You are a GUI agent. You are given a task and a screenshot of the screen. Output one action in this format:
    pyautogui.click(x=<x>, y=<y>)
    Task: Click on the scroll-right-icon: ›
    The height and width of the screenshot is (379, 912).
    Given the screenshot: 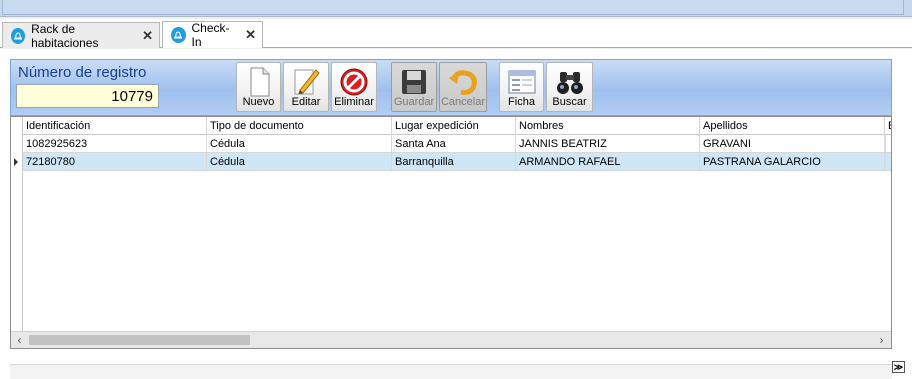 What is the action you would take?
    pyautogui.click(x=881, y=340)
    